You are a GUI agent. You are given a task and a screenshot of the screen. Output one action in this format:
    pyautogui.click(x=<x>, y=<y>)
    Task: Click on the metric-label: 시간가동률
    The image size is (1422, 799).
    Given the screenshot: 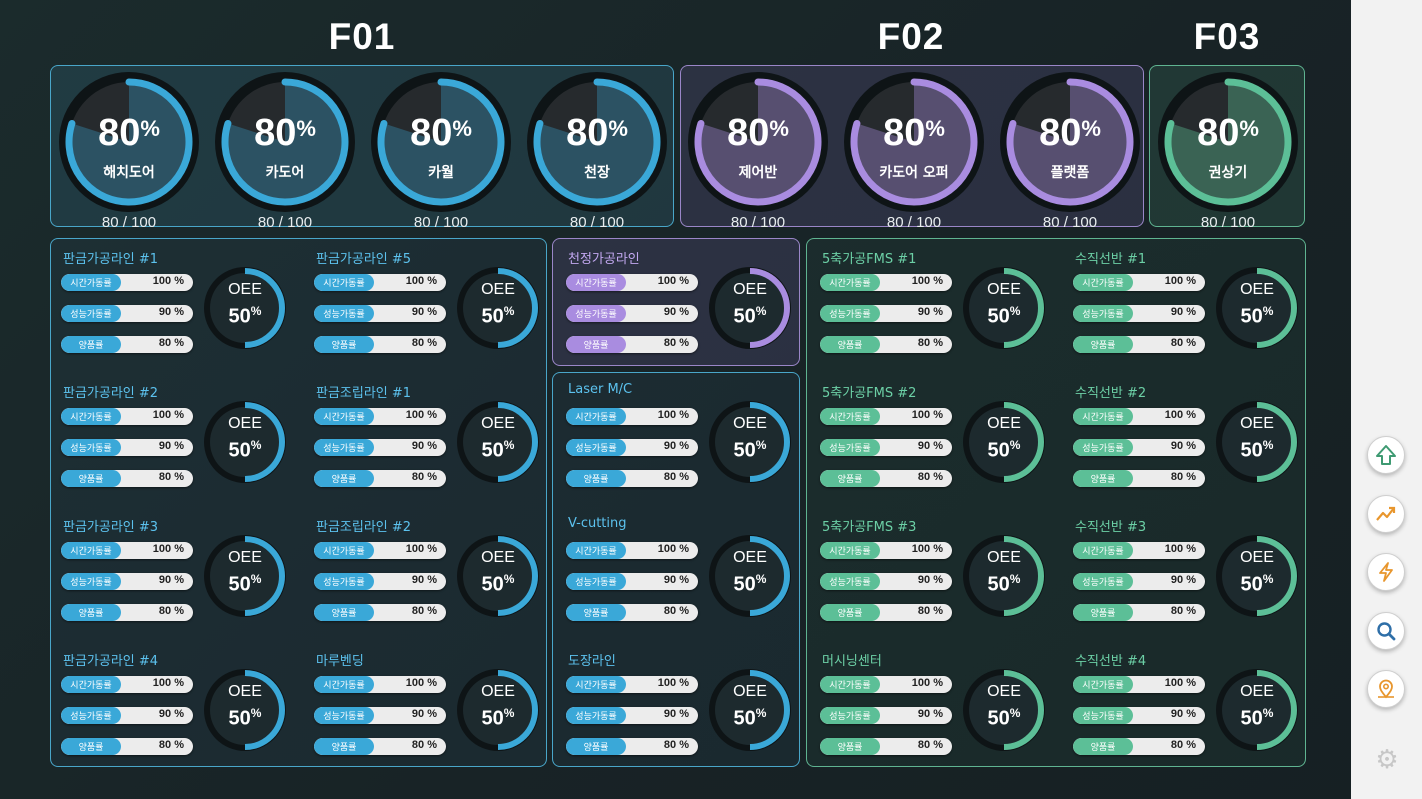 What is the action you would take?
    pyautogui.click(x=344, y=284)
    